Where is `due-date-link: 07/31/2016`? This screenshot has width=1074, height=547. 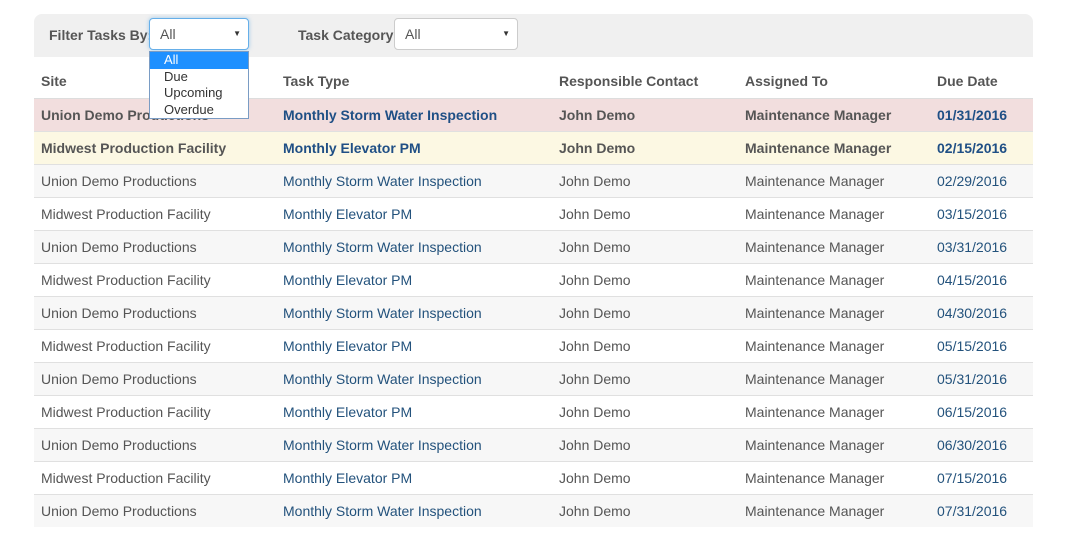 due-date-link: 07/31/2016 is located at coordinates (981, 510).